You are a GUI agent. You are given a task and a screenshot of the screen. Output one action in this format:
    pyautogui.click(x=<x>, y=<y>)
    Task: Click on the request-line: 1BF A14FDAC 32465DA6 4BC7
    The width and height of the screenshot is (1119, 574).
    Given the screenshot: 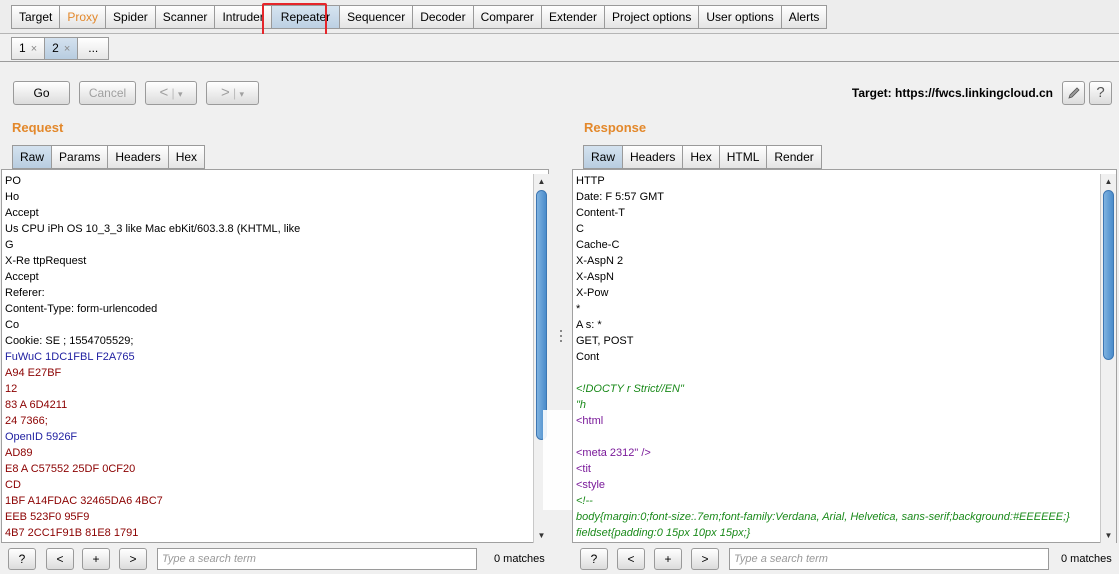 What is the action you would take?
    pyautogui.click(x=84, y=501)
    